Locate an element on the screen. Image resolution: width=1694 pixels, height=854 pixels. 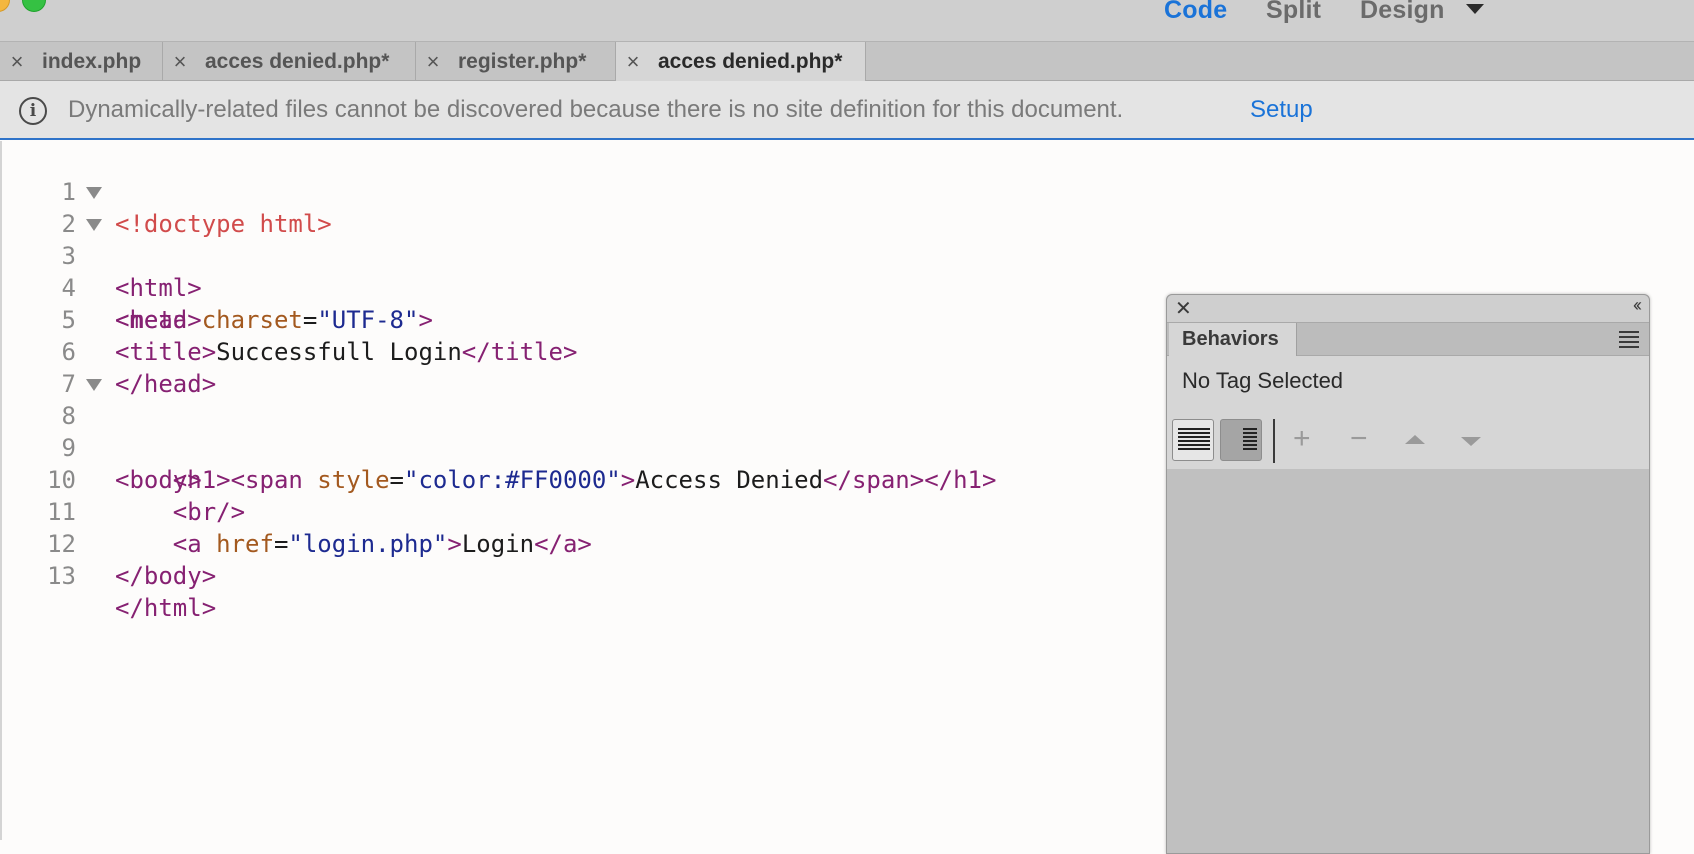
code-line: 4 <meta charset="UTF-8"> is located at coordinates (582, 287).